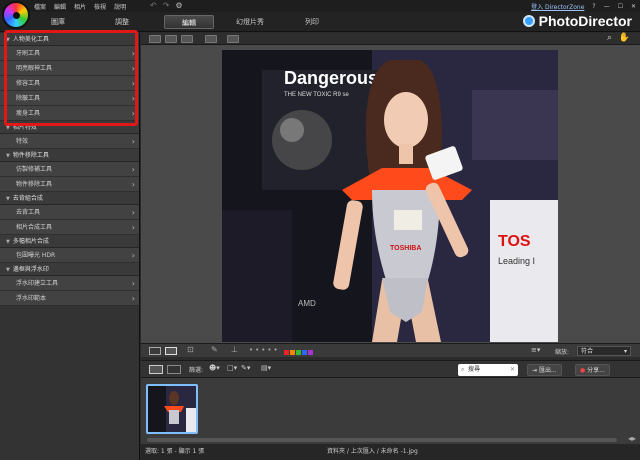 The width and height of the screenshot is (640, 460). Describe the element at coordinates (155, 351) in the screenshot. I see `single-view-icon` at that location.